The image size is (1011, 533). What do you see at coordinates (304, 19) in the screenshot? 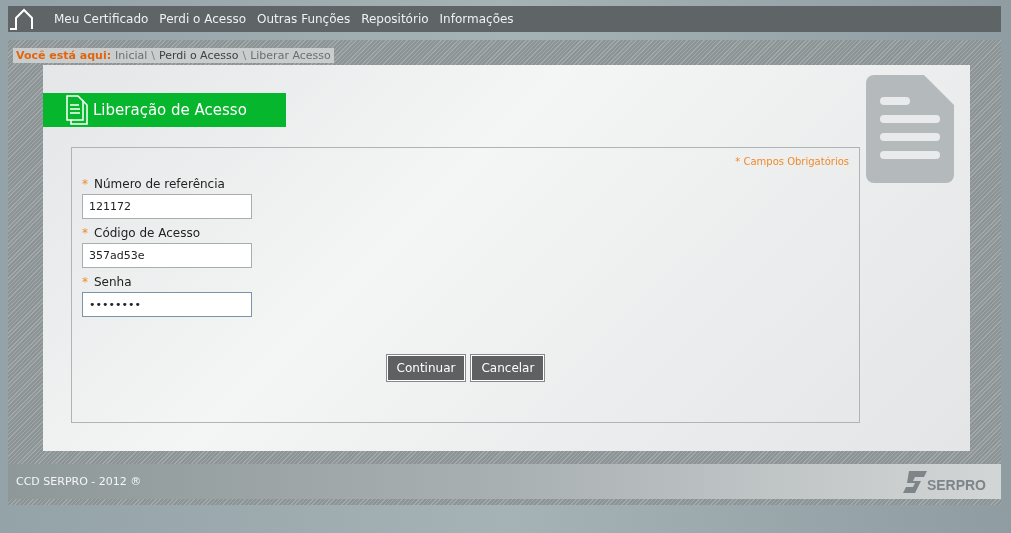
I see `nav-link: Outras Funções` at bounding box center [304, 19].